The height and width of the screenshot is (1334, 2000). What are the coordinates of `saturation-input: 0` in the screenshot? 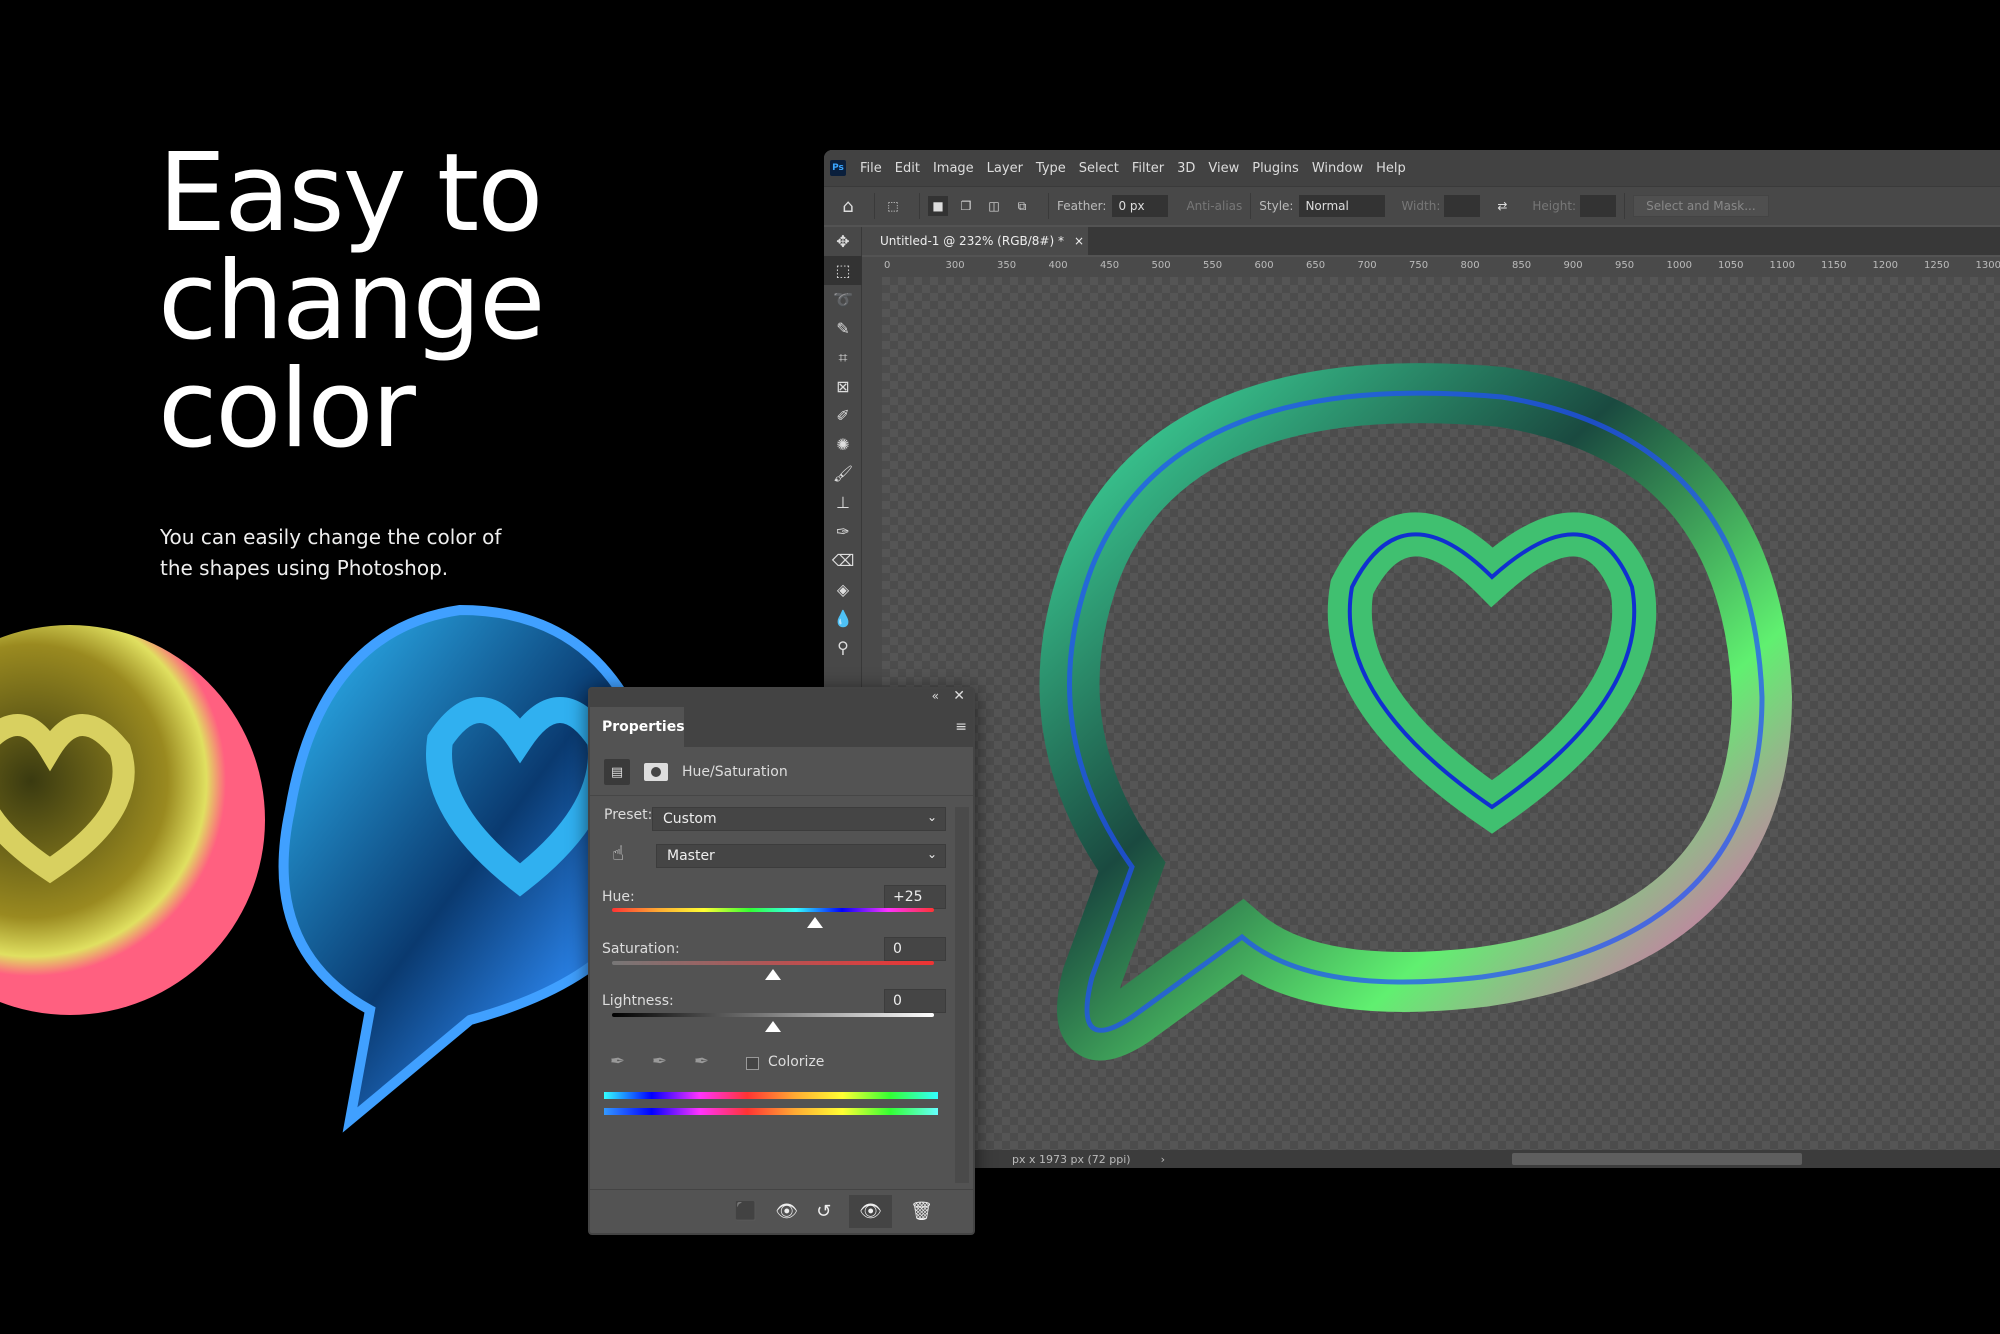 It's located at (915, 949).